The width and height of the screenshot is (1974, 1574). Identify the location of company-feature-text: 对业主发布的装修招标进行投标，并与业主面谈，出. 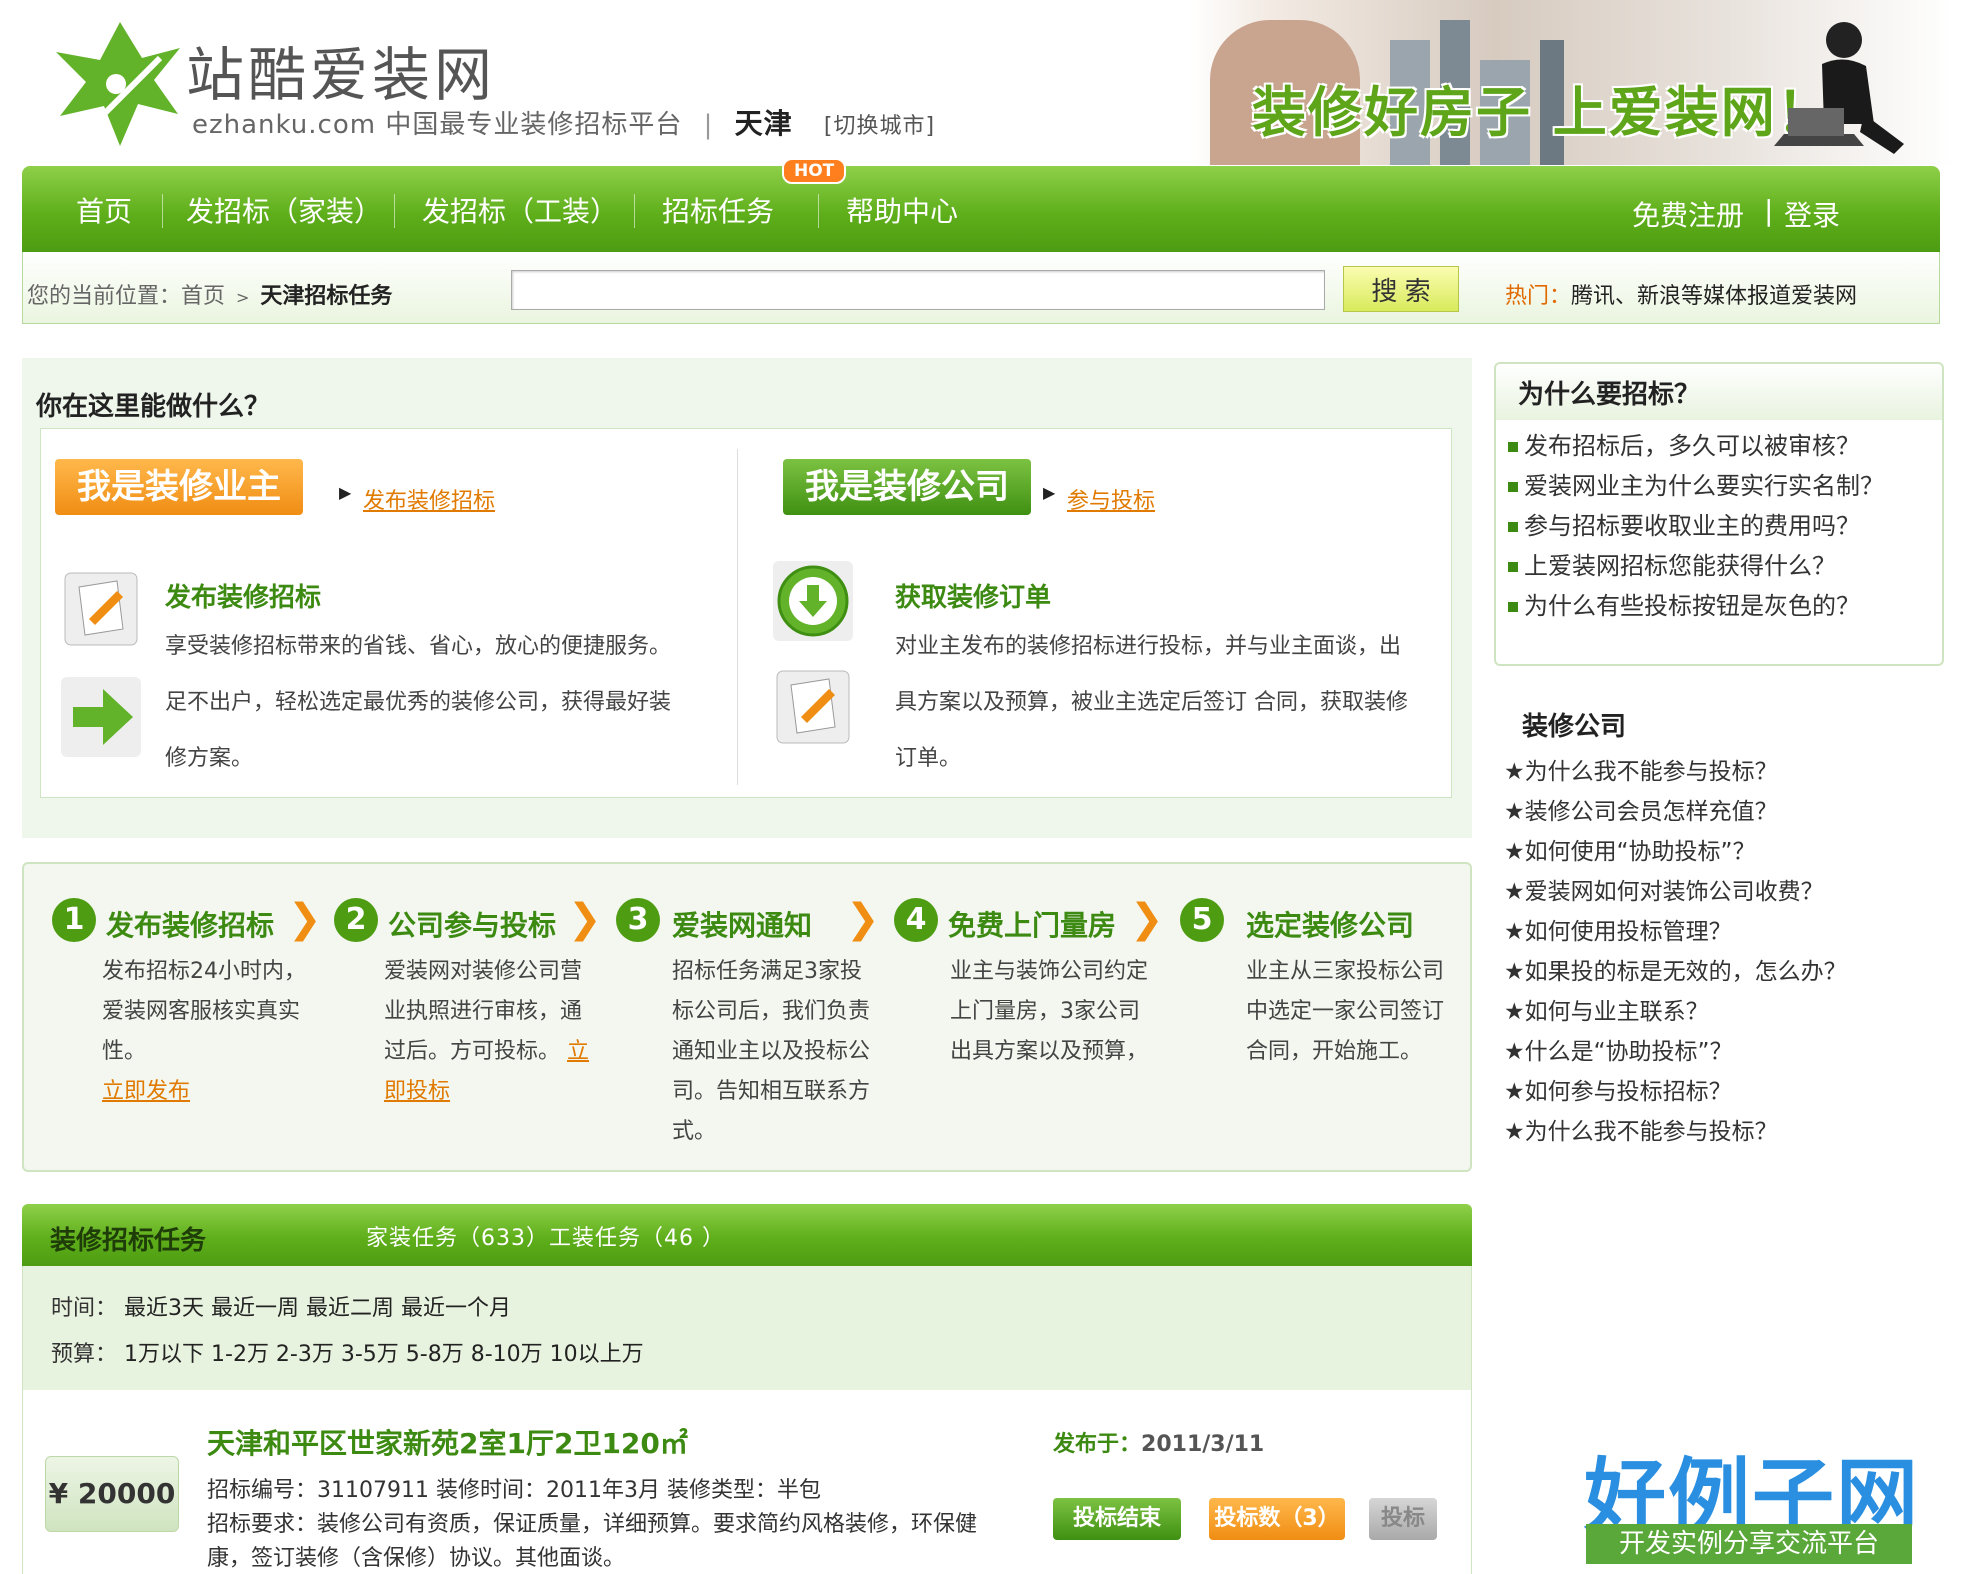
(1148, 646).